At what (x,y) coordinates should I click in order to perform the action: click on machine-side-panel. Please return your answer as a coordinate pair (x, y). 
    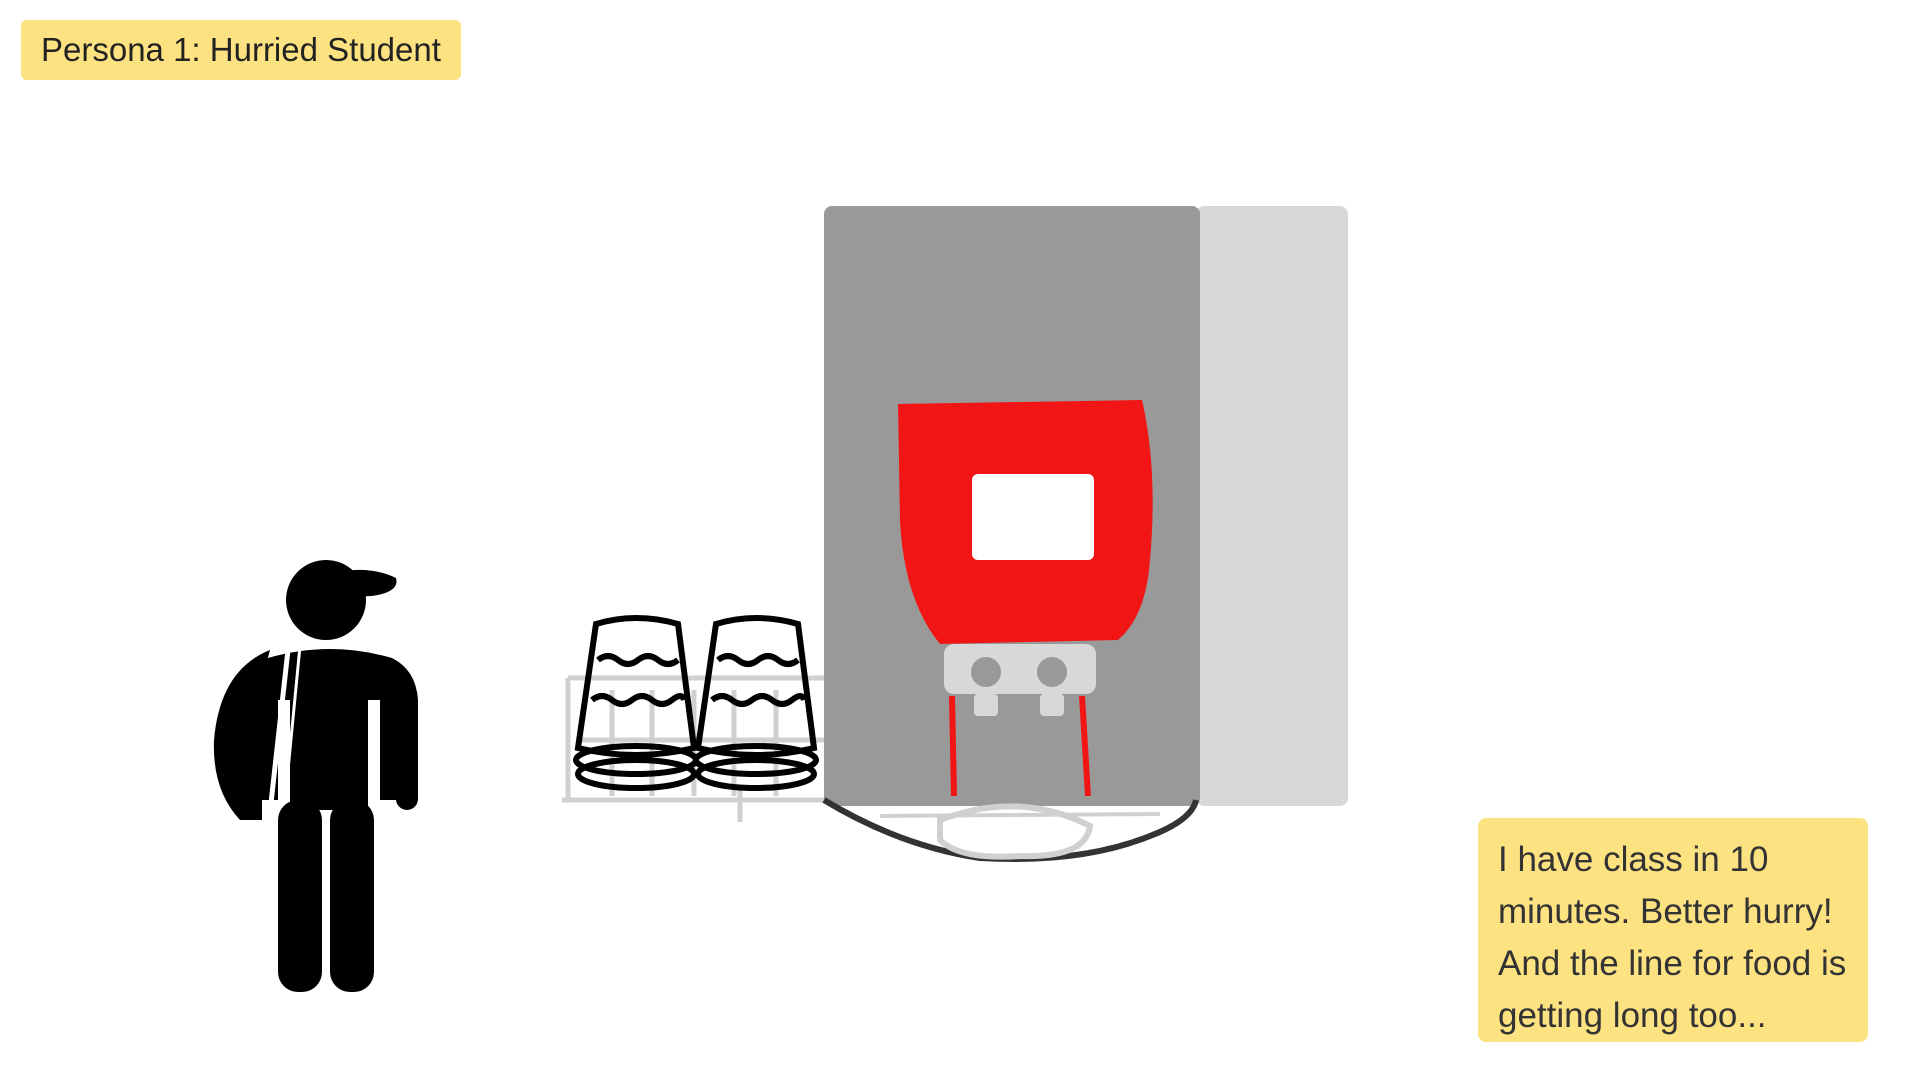
    Looking at the image, I should click on (1272, 506).